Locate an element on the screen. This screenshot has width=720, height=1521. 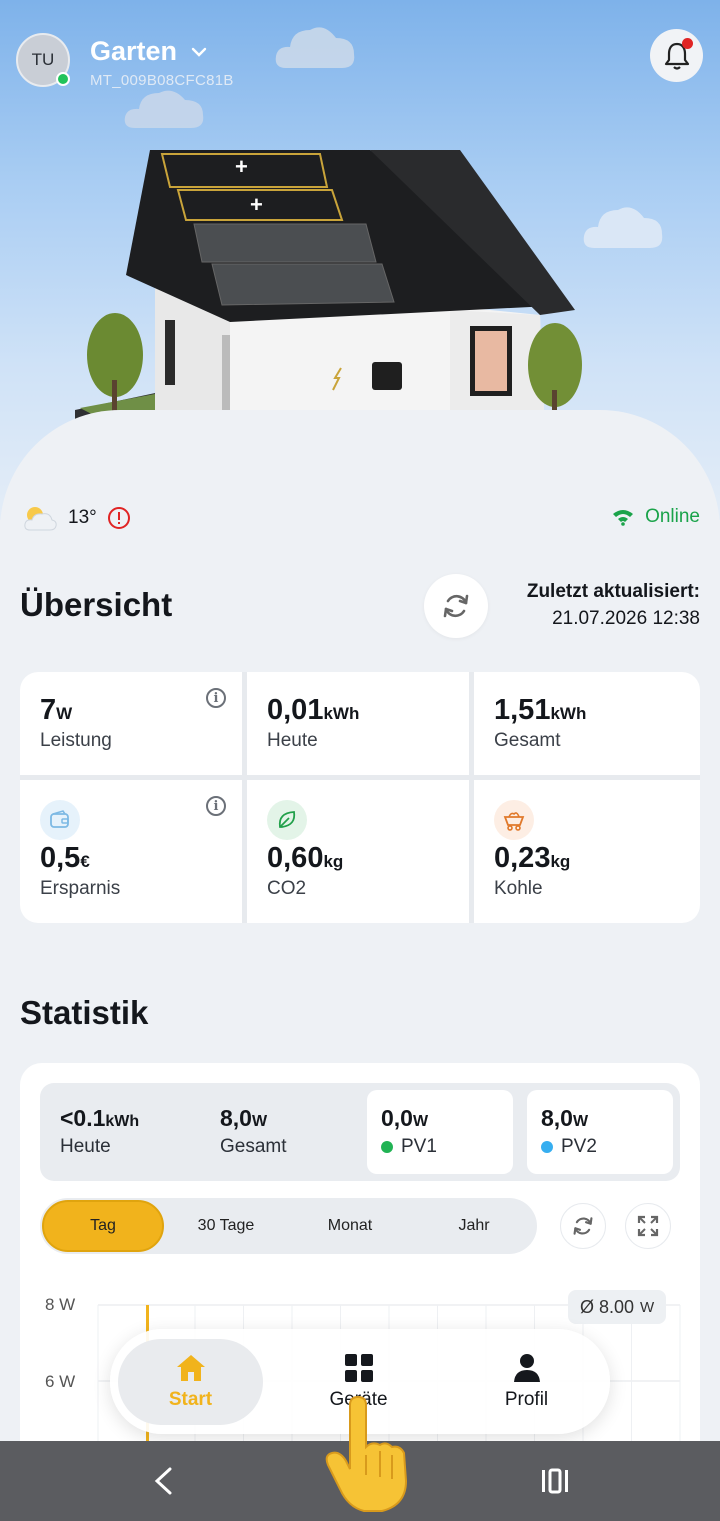
connection-status: Online is located at coordinates (655, 517).